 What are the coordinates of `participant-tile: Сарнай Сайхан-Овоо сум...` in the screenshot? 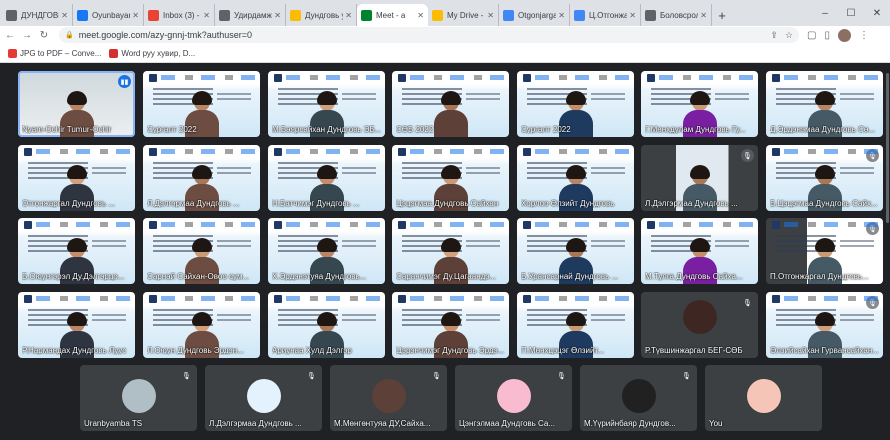 It's located at (201, 251).